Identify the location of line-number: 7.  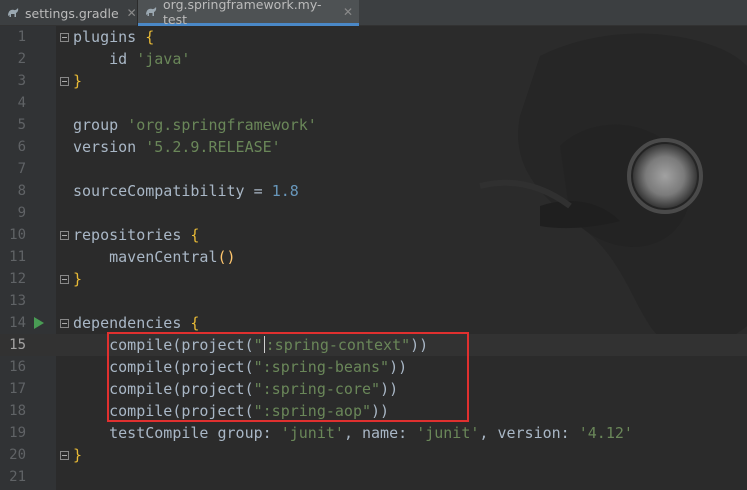
(21, 169).